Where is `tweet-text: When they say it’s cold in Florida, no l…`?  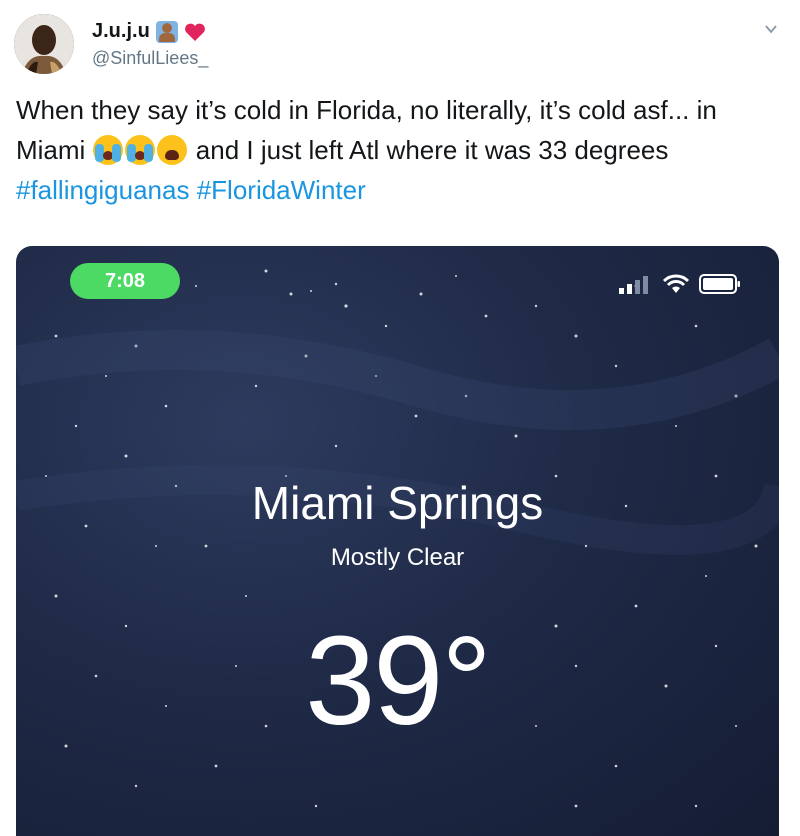
tweet-text: When they say it’s cold in Florida, no l… is located at coordinates (401, 150).